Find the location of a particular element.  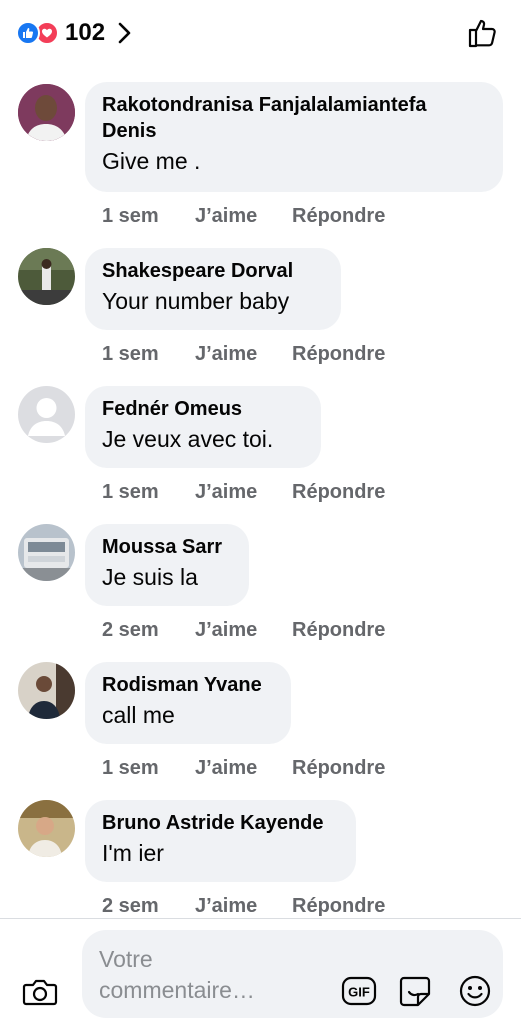

comment-text: Je suis la is located at coordinates (150, 577).